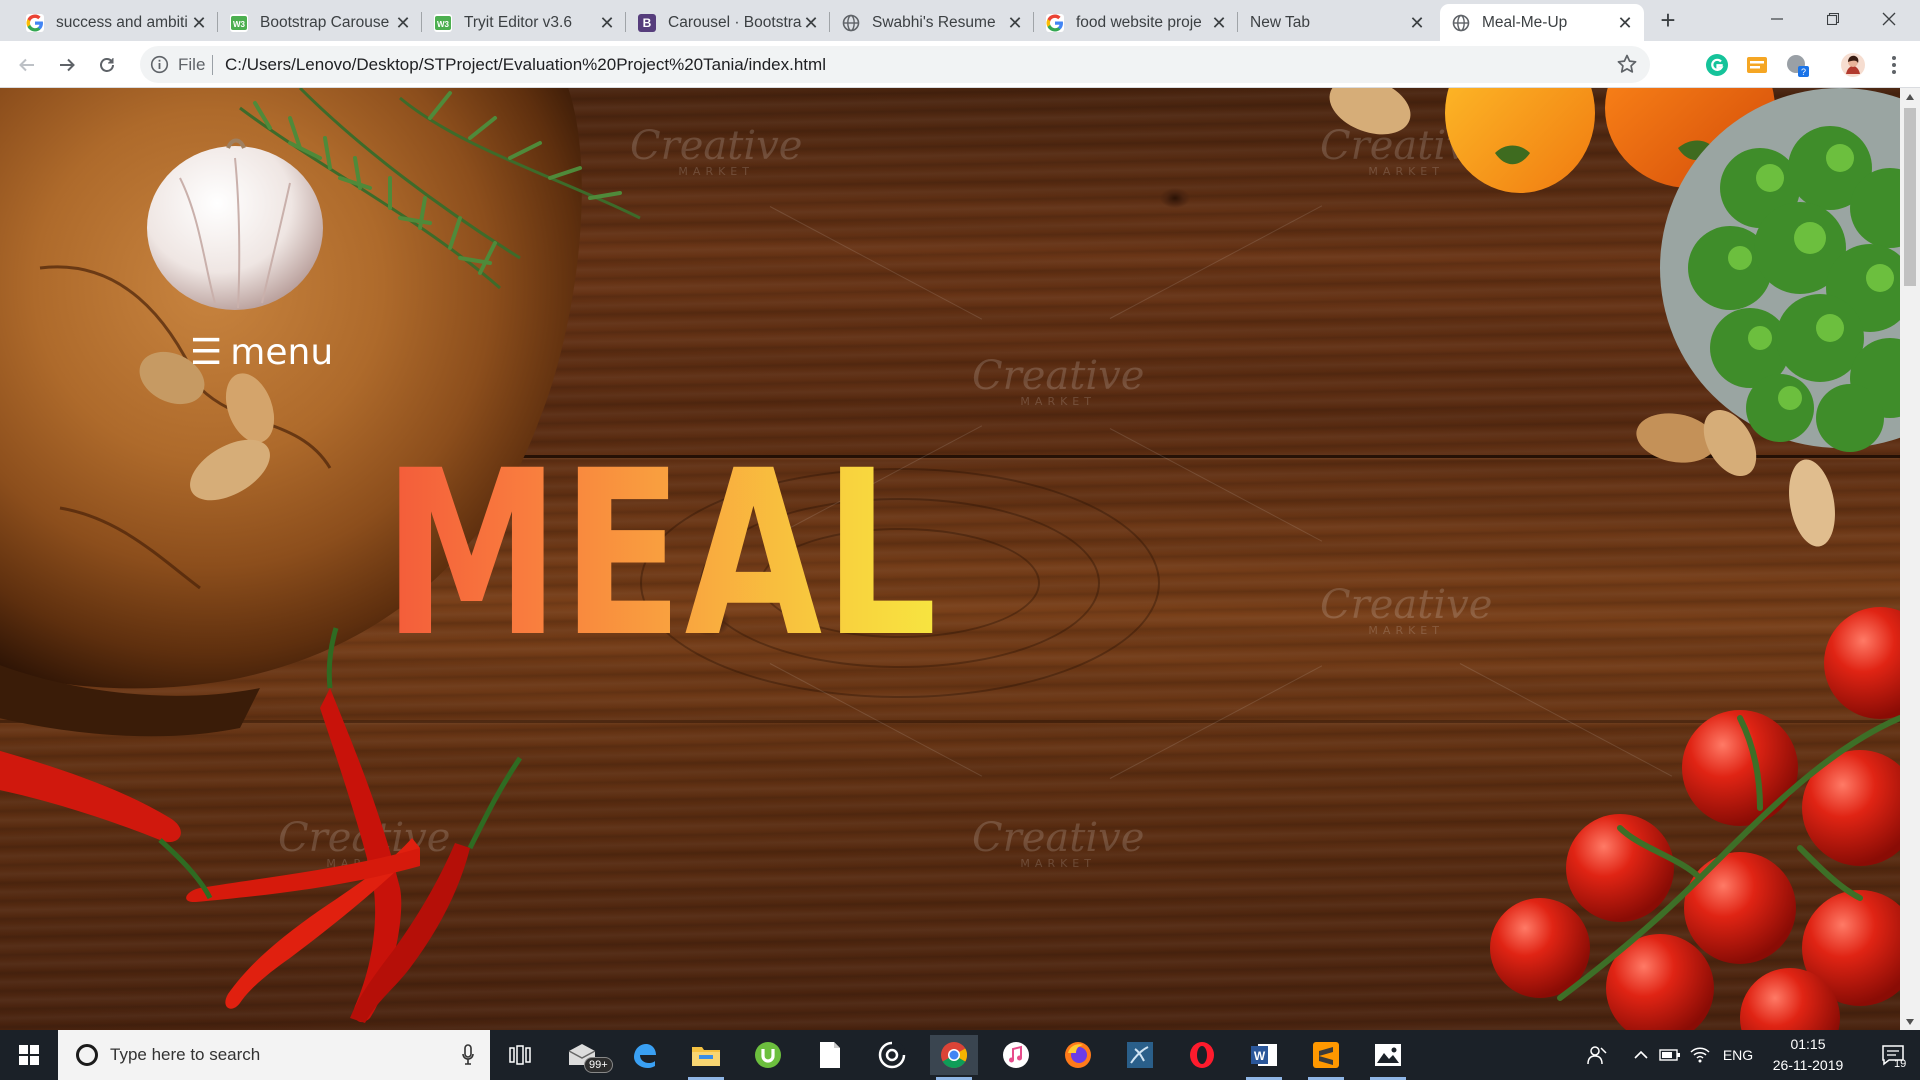  Describe the element at coordinates (1388, 1057) in the screenshot. I see `photos-icon` at that location.